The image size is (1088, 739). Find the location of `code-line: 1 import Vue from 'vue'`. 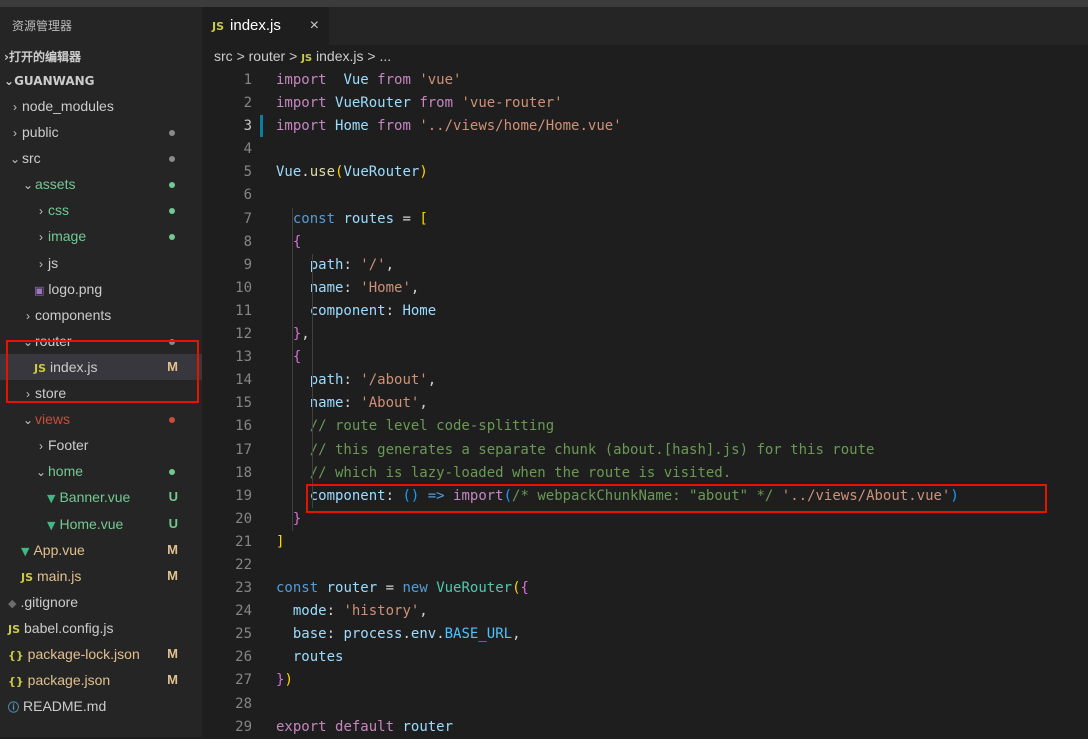

code-line: 1 import Vue from 'vue' is located at coordinates (645, 80).